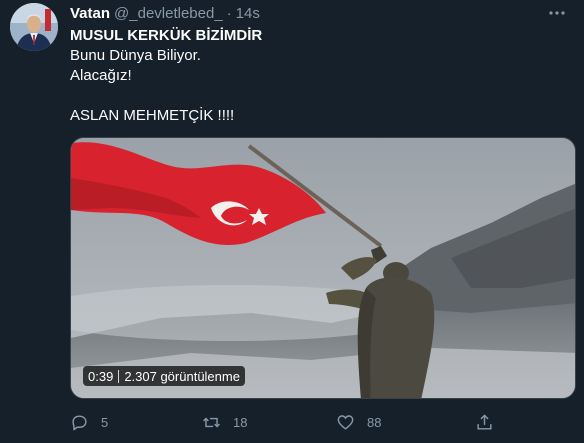 The image size is (584, 443). Describe the element at coordinates (166, 35) in the screenshot. I see `tweet-text-line: MUSUL KERKÜK BİZİMDİR` at that location.